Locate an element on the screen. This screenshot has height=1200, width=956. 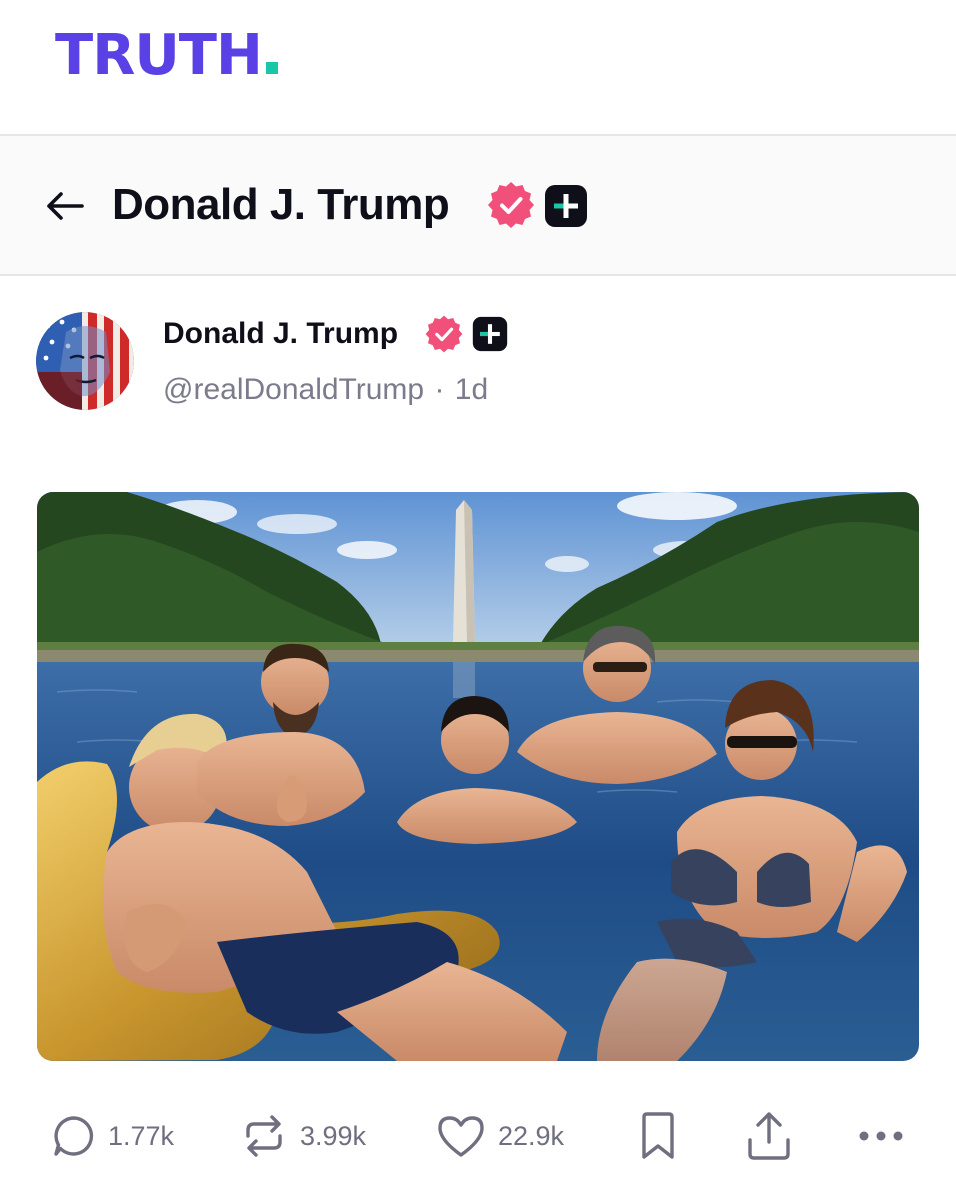
share-button is located at coordinates (769, 1136).